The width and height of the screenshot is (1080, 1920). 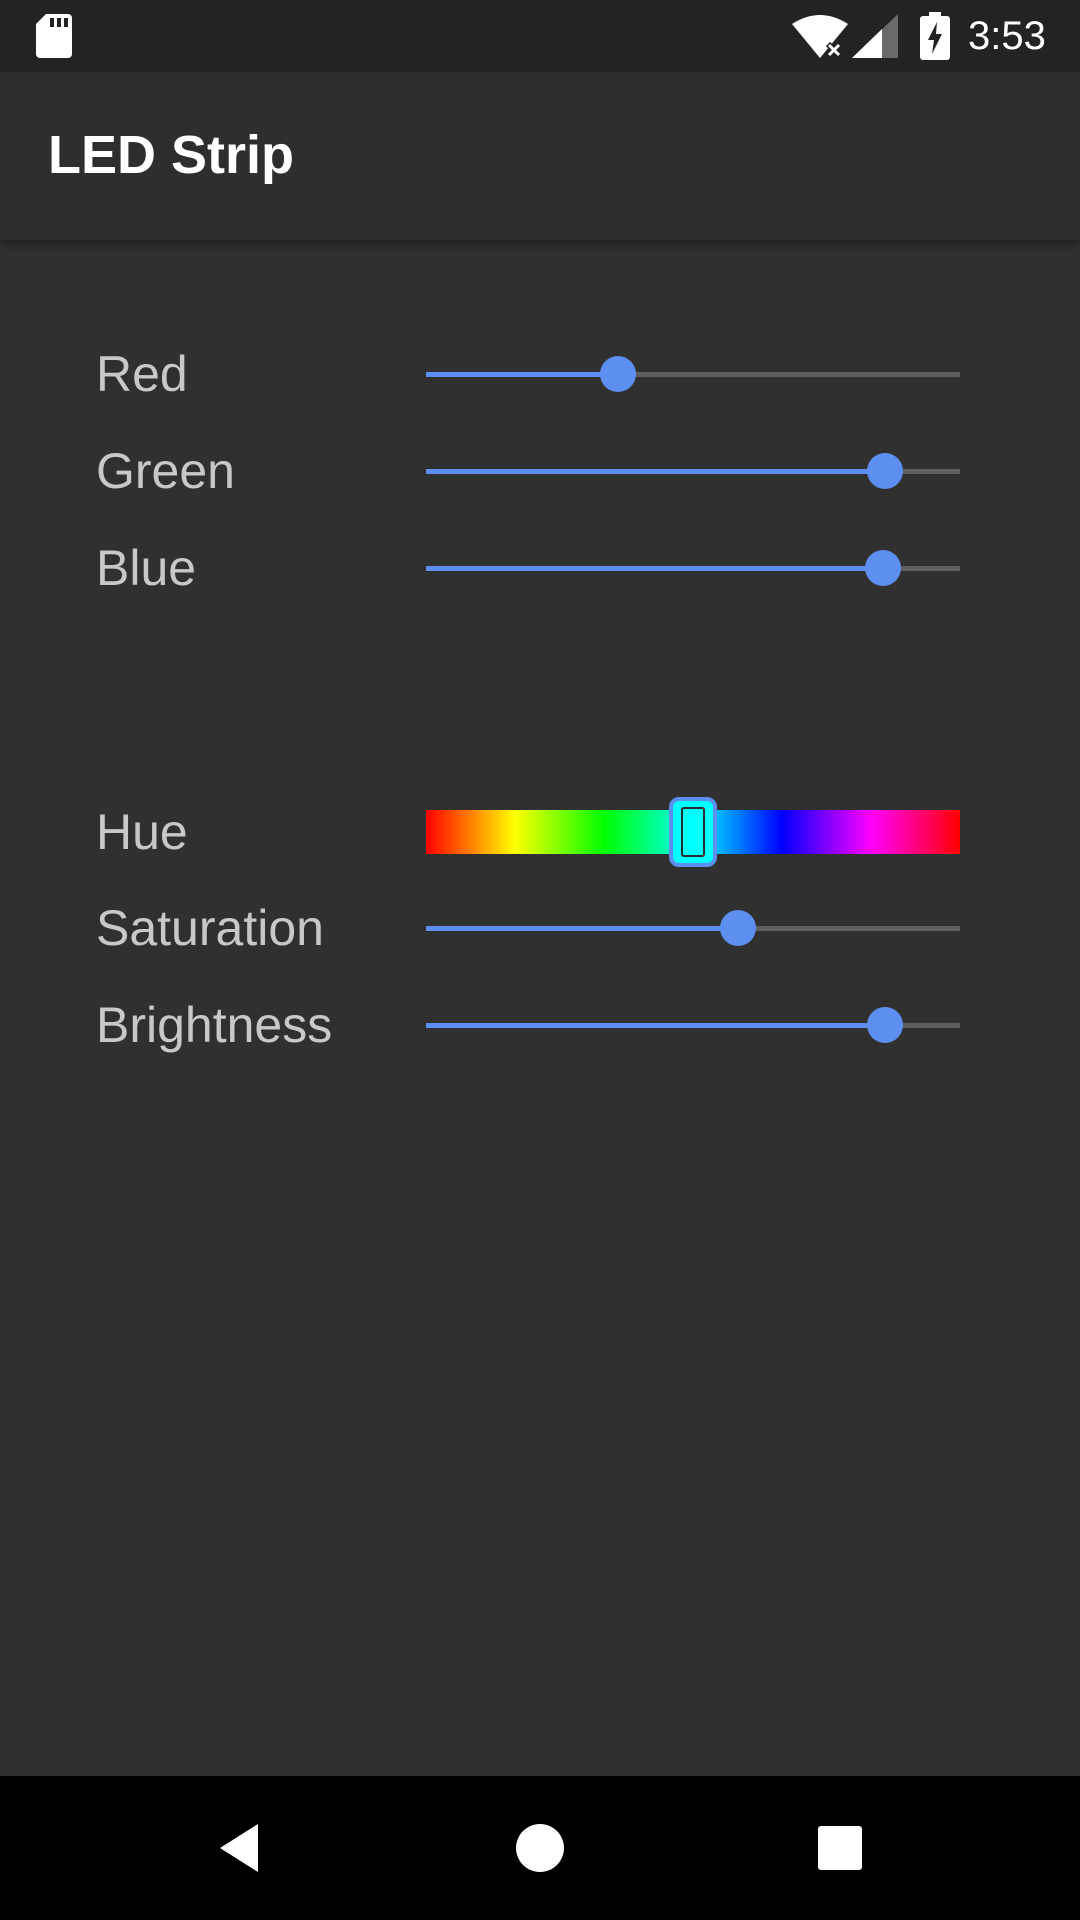 I want to click on navigation-bar, so click(x=540, y=1848).